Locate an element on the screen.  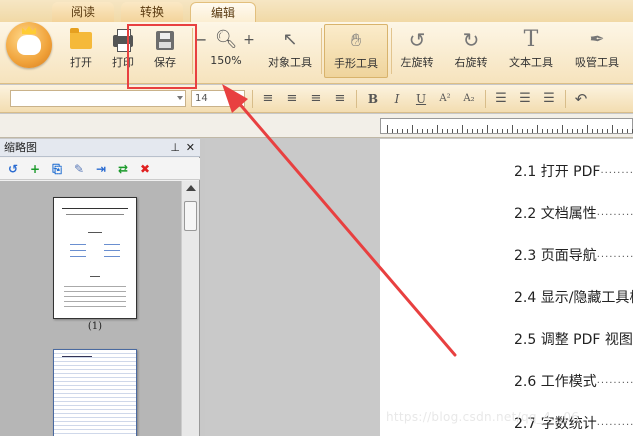
export-page-icon: ⇥ is located at coordinates (101, 169).